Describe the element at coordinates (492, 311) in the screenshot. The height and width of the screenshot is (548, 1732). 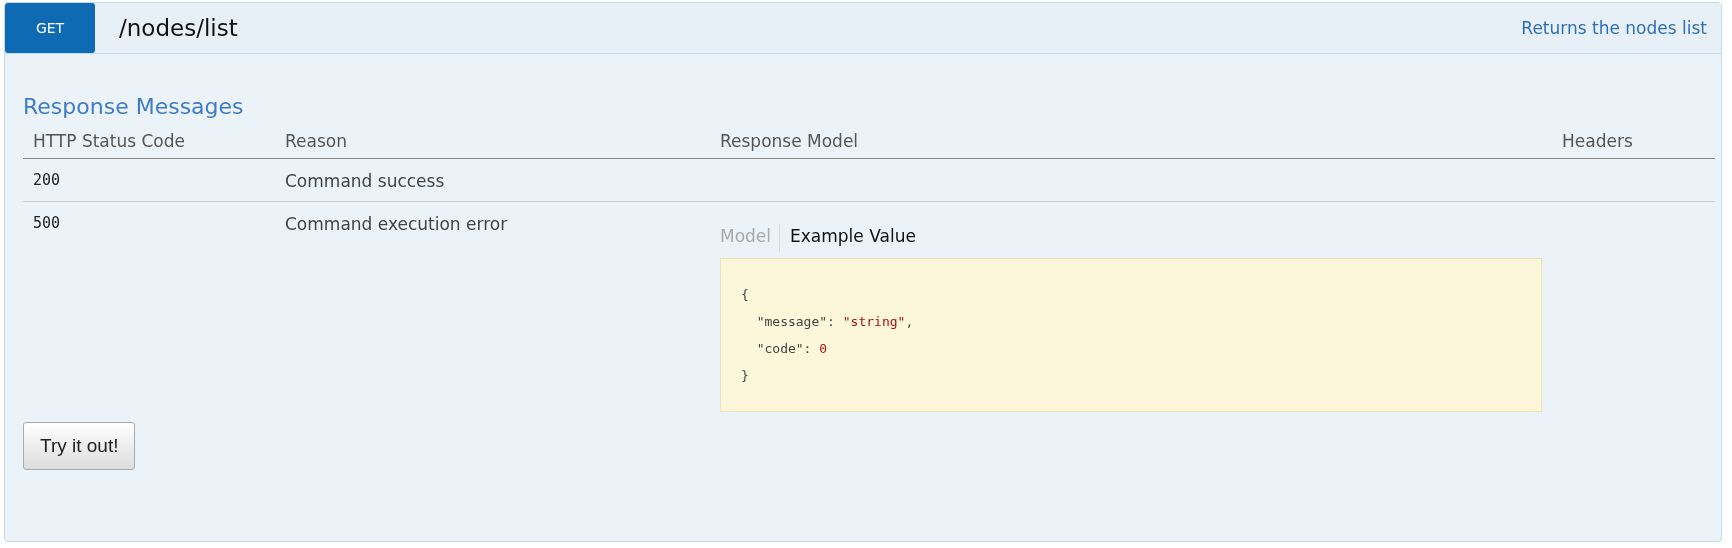
I see `reason-cell: Command execution error` at that location.